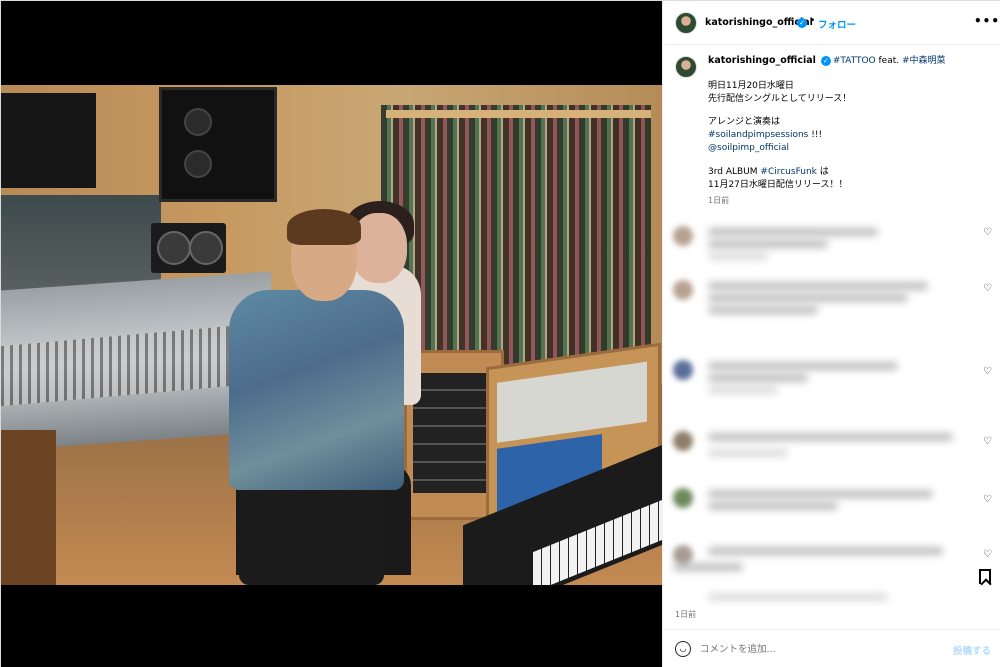 The image size is (1000, 667). I want to click on caption-line-tag3: #soilandpimpsessions !!!, so click(765, 135).